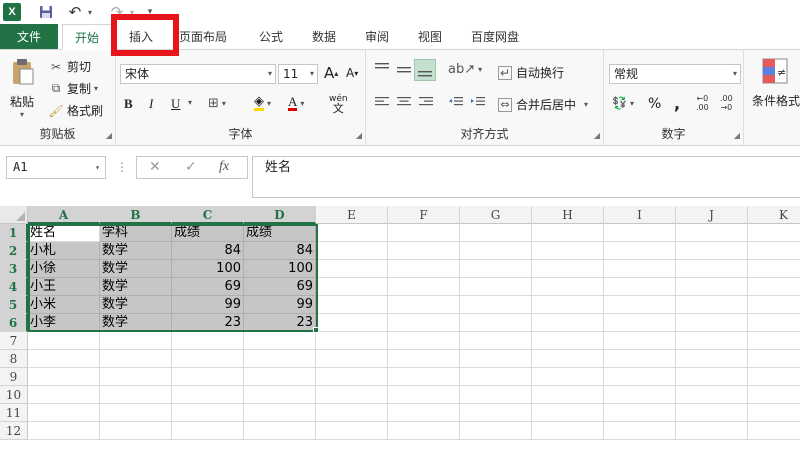 The image size is (800, 450). What do you see at coordinates (208, 413) in the screenshot?
I see `cell-c11` at bounding box center [208, 413].